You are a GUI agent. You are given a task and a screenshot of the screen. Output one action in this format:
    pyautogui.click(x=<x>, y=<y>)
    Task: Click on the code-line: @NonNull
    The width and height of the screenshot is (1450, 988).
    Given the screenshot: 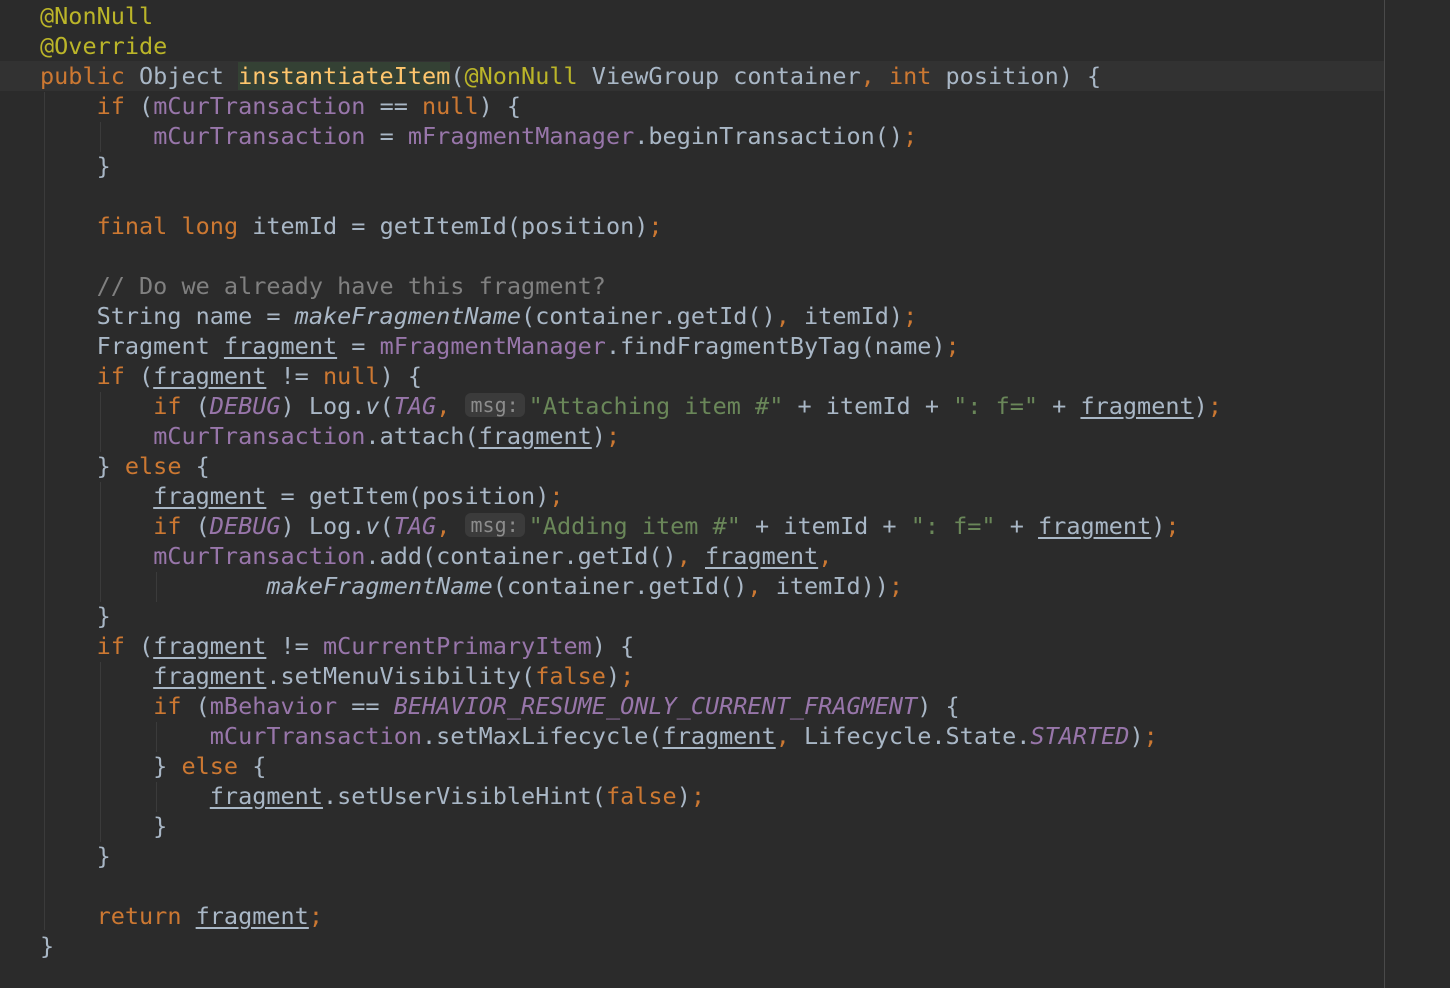 What is the action you would take?
    pyautogui.click(x=96, y=16)
    